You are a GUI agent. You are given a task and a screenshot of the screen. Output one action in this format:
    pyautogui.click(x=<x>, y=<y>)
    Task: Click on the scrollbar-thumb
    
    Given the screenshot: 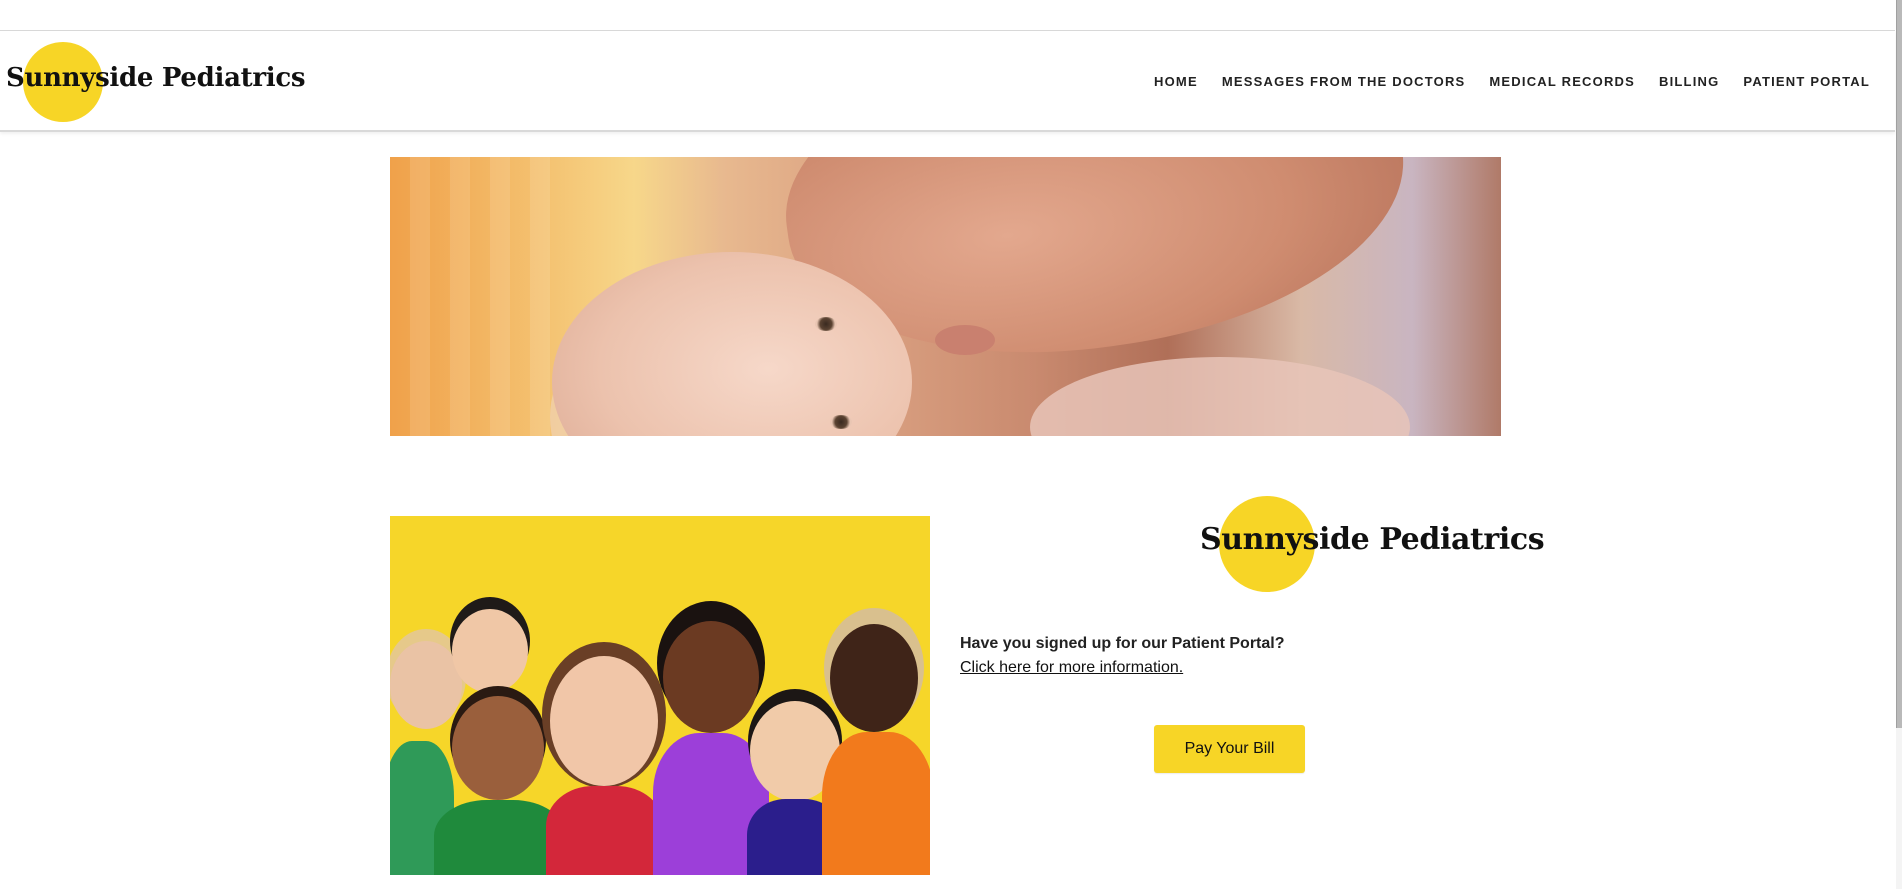 What is the action you would take?
    pyautogui.click(x=1899, y=364)
    